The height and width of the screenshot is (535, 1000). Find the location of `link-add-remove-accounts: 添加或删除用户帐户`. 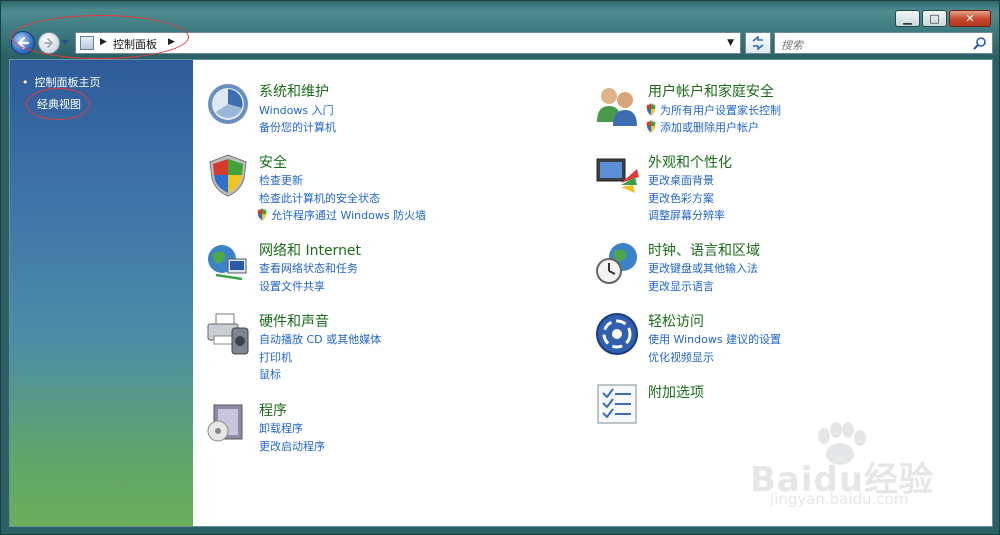

link-add-remove-accounts: 添加或删除用户帐户 is located at coordinates (702, 127).